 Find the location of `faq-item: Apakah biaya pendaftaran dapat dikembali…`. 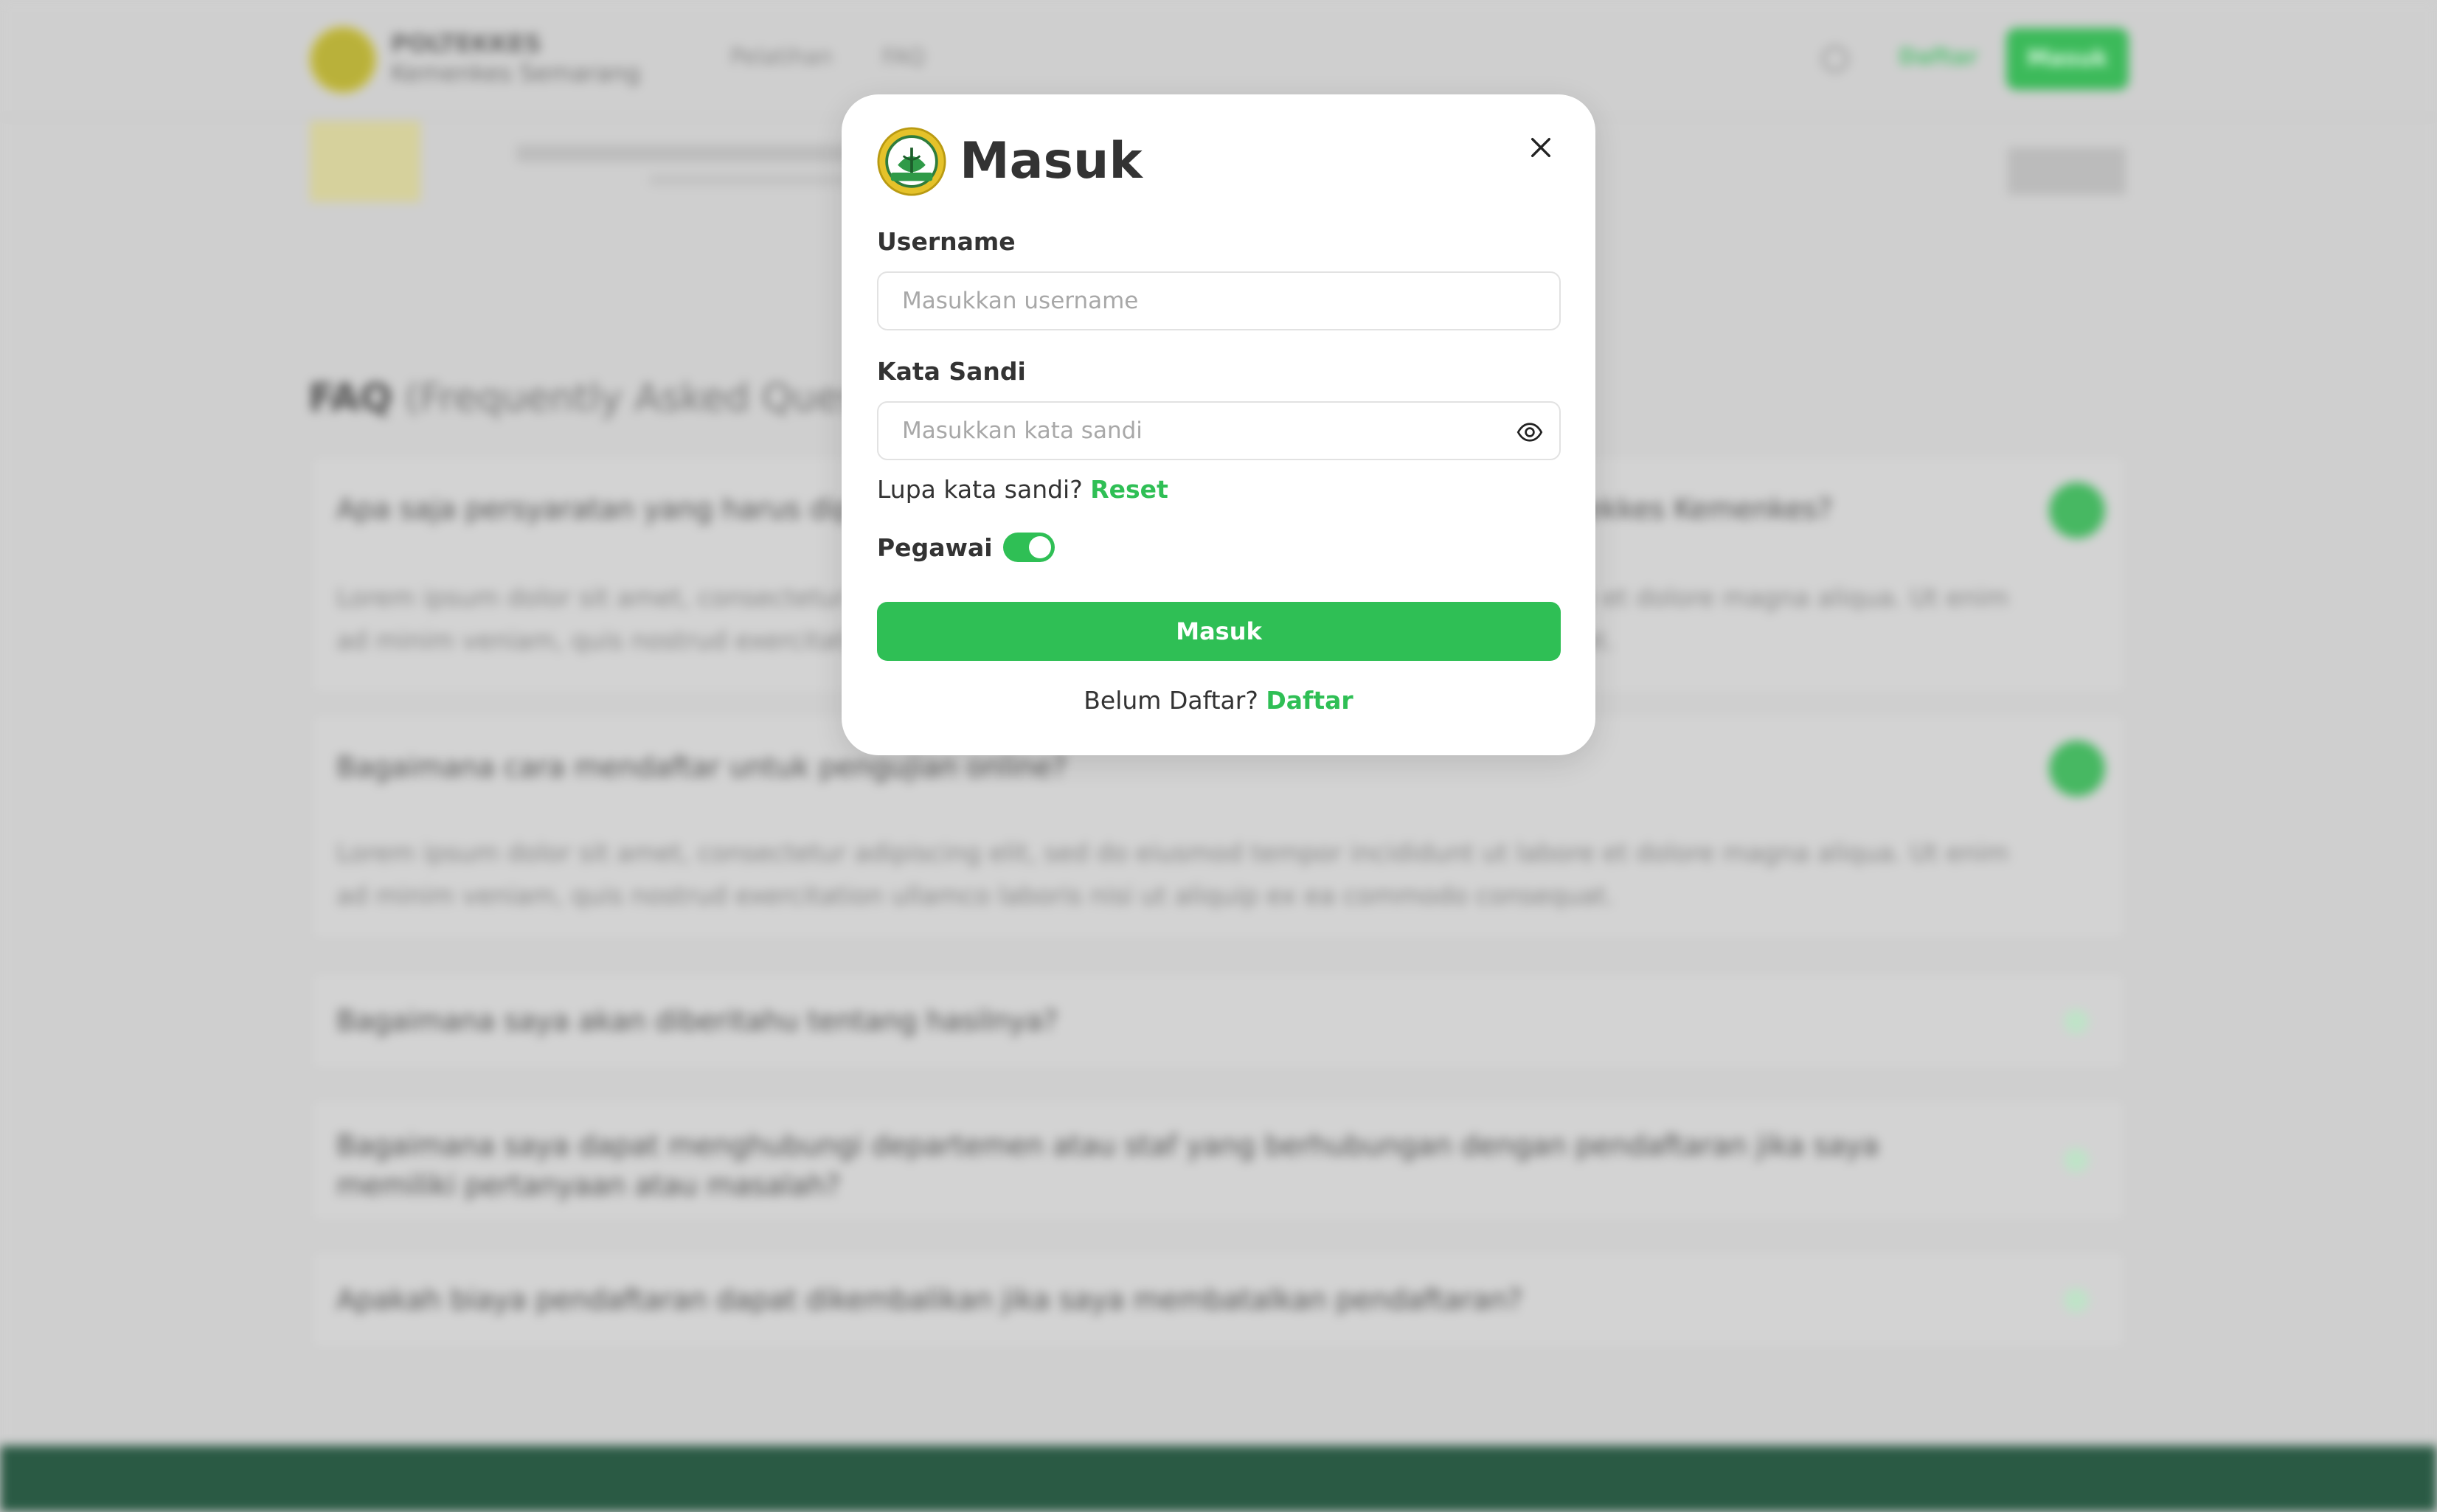

faq-item: Apakah biaya pendaftaran dapat dikembali… is located at coordinates (1218, 1299).